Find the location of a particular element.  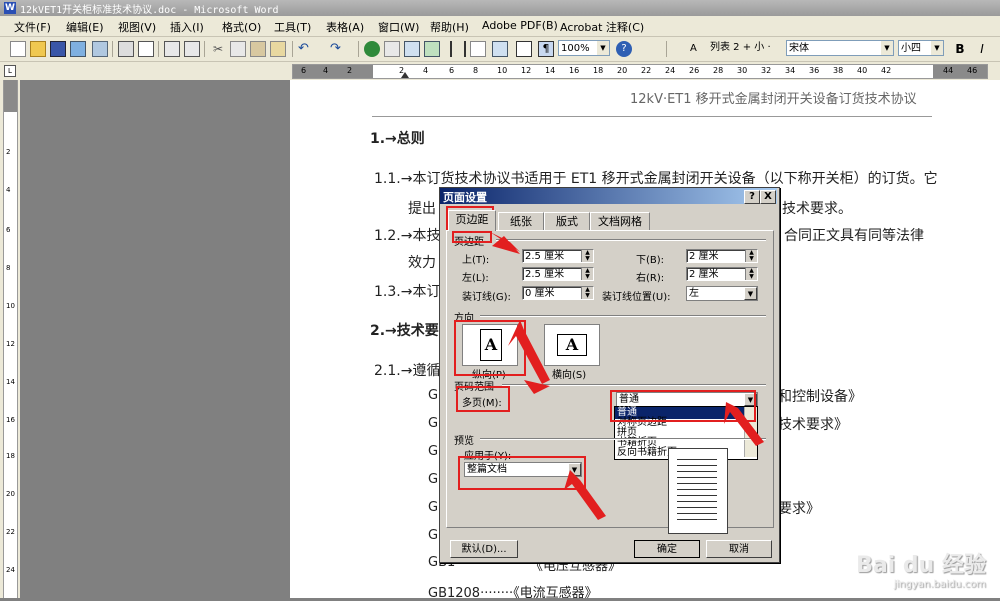

save-icon is located at coordinates (58, 49).